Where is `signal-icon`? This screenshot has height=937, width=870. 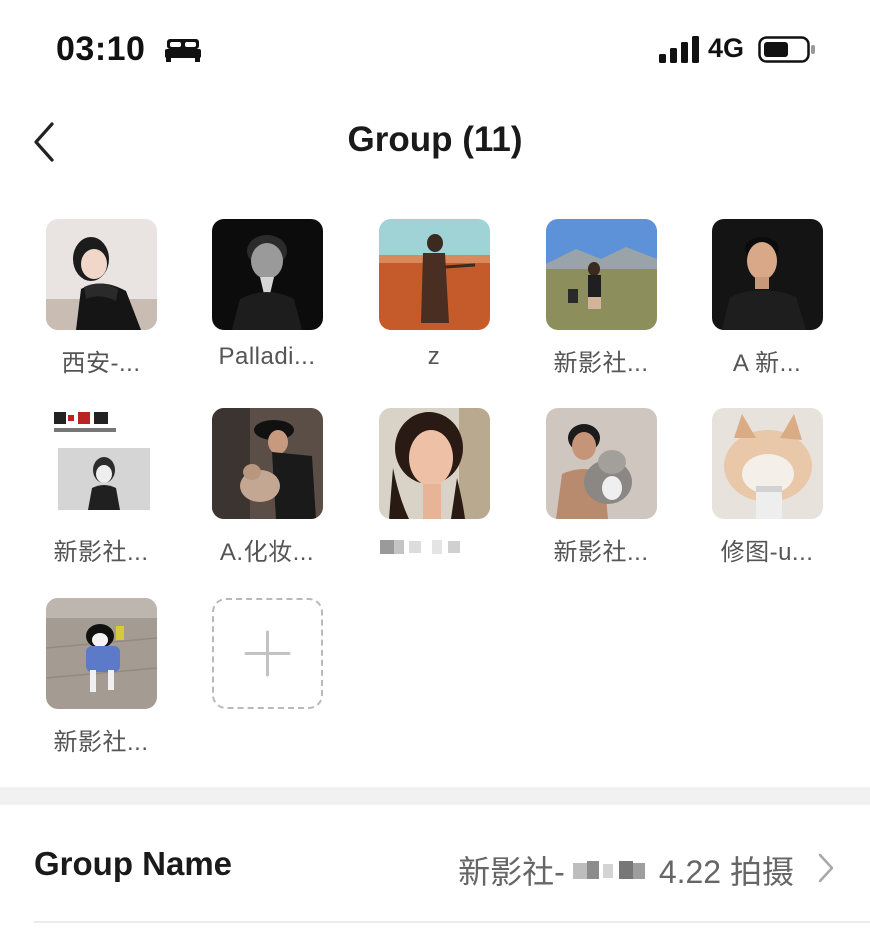 signal-icon is located at coordinates (679, 49).